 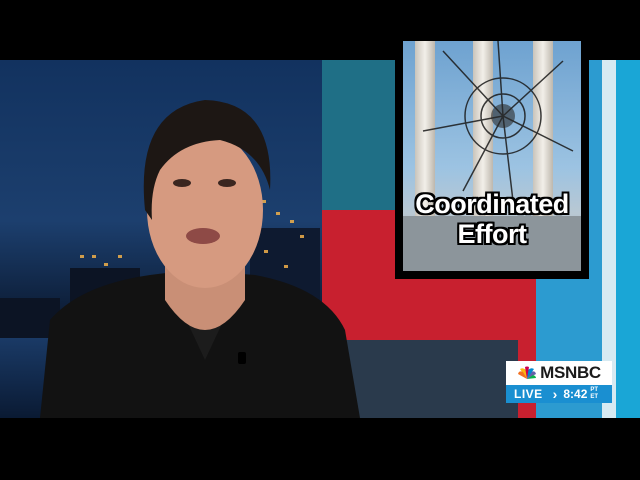 I want to click on clock-time: 8:42, so click(x=575, y=394).